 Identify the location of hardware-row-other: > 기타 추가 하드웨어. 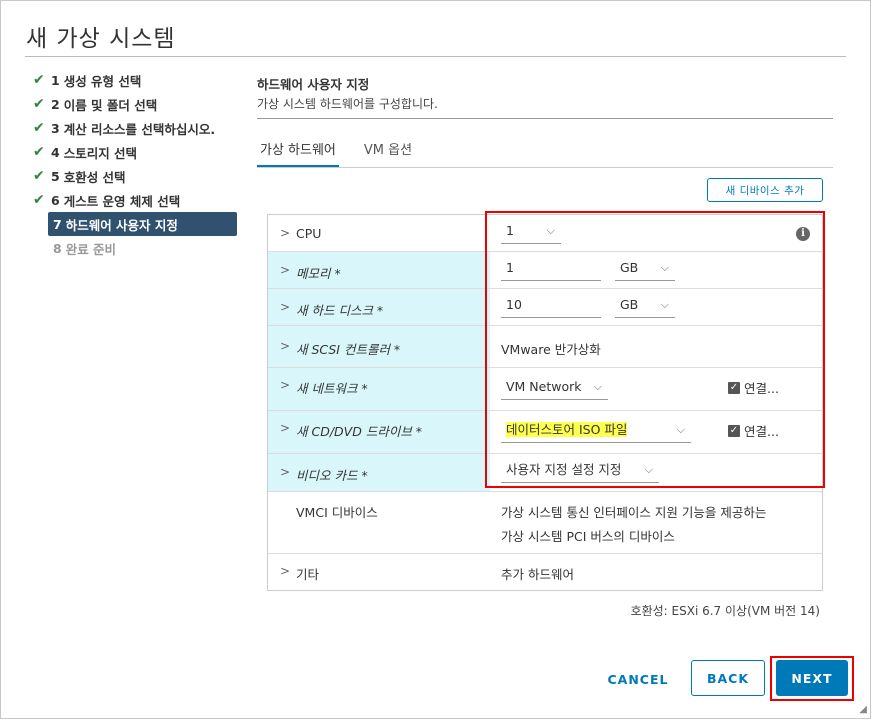
(545, 572).